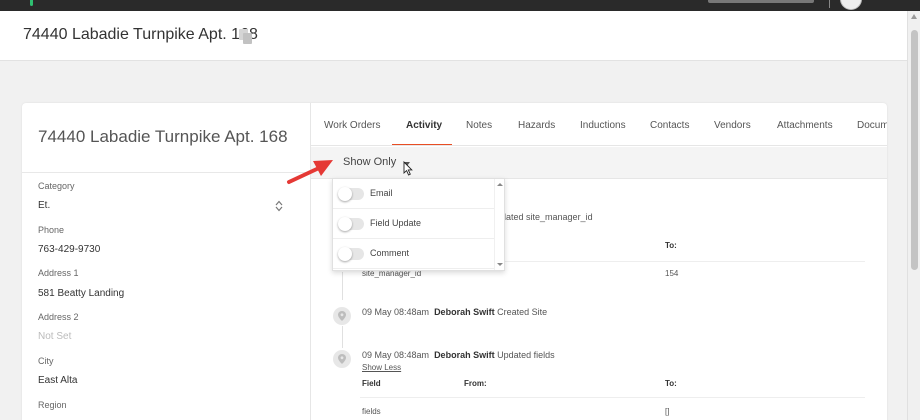  What do you see at coordinates (499, 224) in the screenshot?
I see `menu-scrollbar` at bounding box center [499, 224].